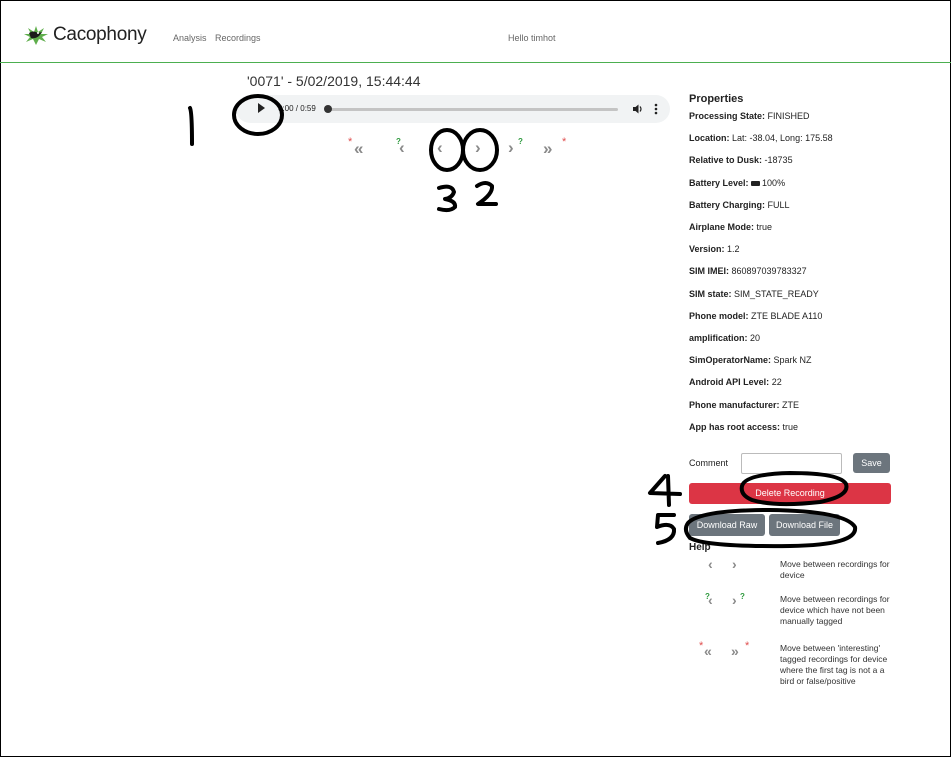 This screenshot has width=951, height=757. What do you see at coordinates (238, 38) in the screenshot?
I see `nav-link-recordings: Recordings` at bounding box center [238, 38].